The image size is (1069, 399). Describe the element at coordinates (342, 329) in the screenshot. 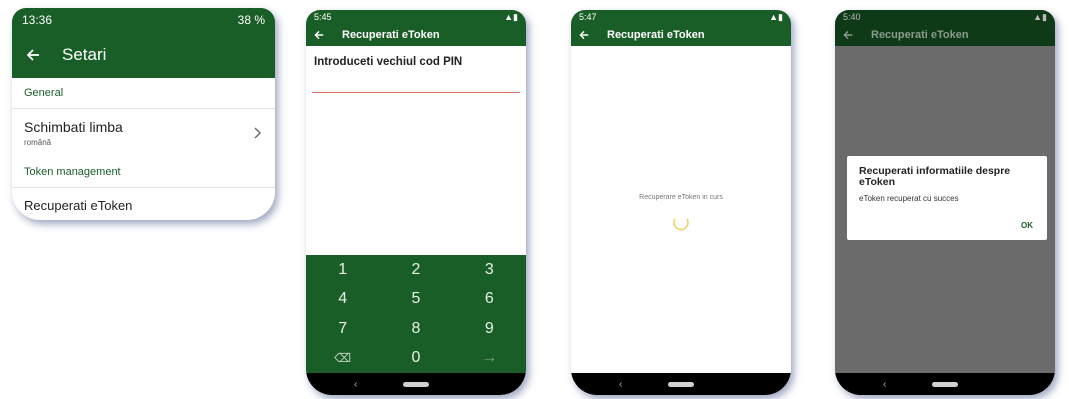

I see `key-7: 7` at that location.